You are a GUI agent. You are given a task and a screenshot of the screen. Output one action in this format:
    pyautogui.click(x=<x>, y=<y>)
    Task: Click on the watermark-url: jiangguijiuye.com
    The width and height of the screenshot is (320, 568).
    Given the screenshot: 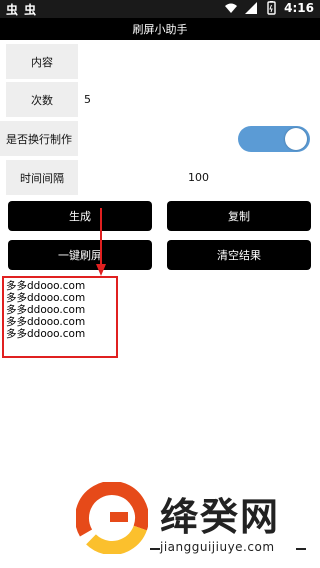 What is the action you would take?
    pyautogui.click(x=217, y=547)
    